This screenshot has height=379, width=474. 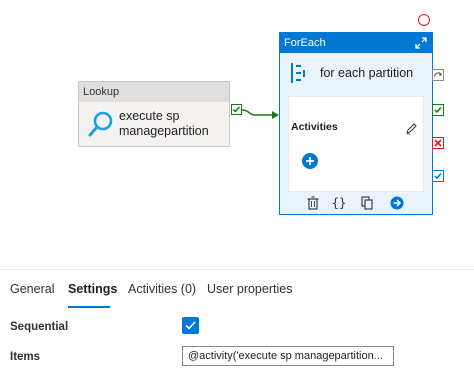 What do you see at coordinates (356, 144) in the screenshot?
I see `activities-panel: Activities` at bounding box center [356, 144].